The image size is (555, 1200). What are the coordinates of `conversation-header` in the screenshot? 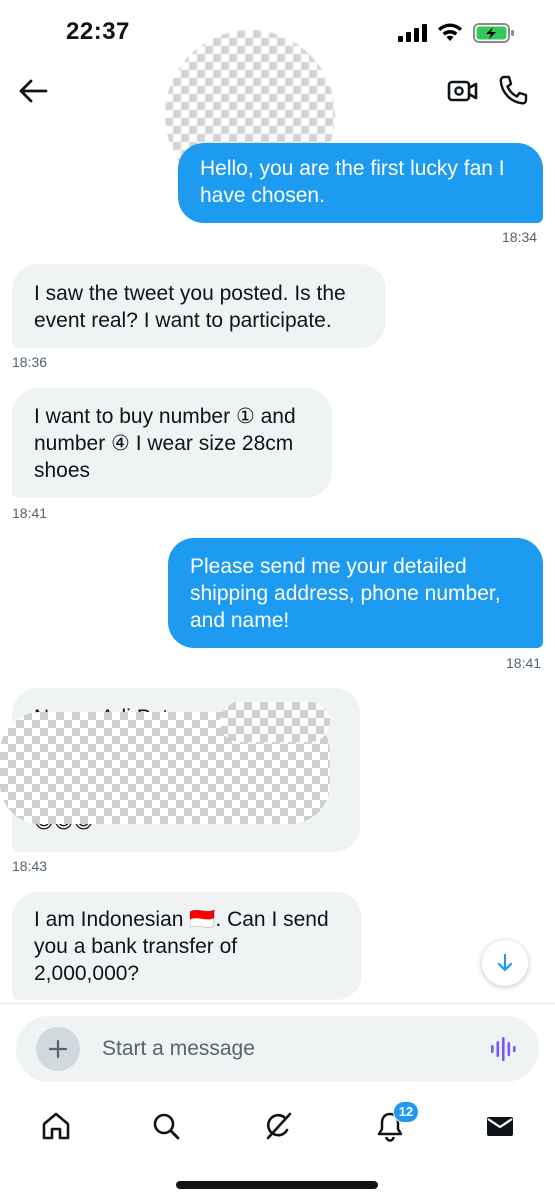 It's located at (277, 115).